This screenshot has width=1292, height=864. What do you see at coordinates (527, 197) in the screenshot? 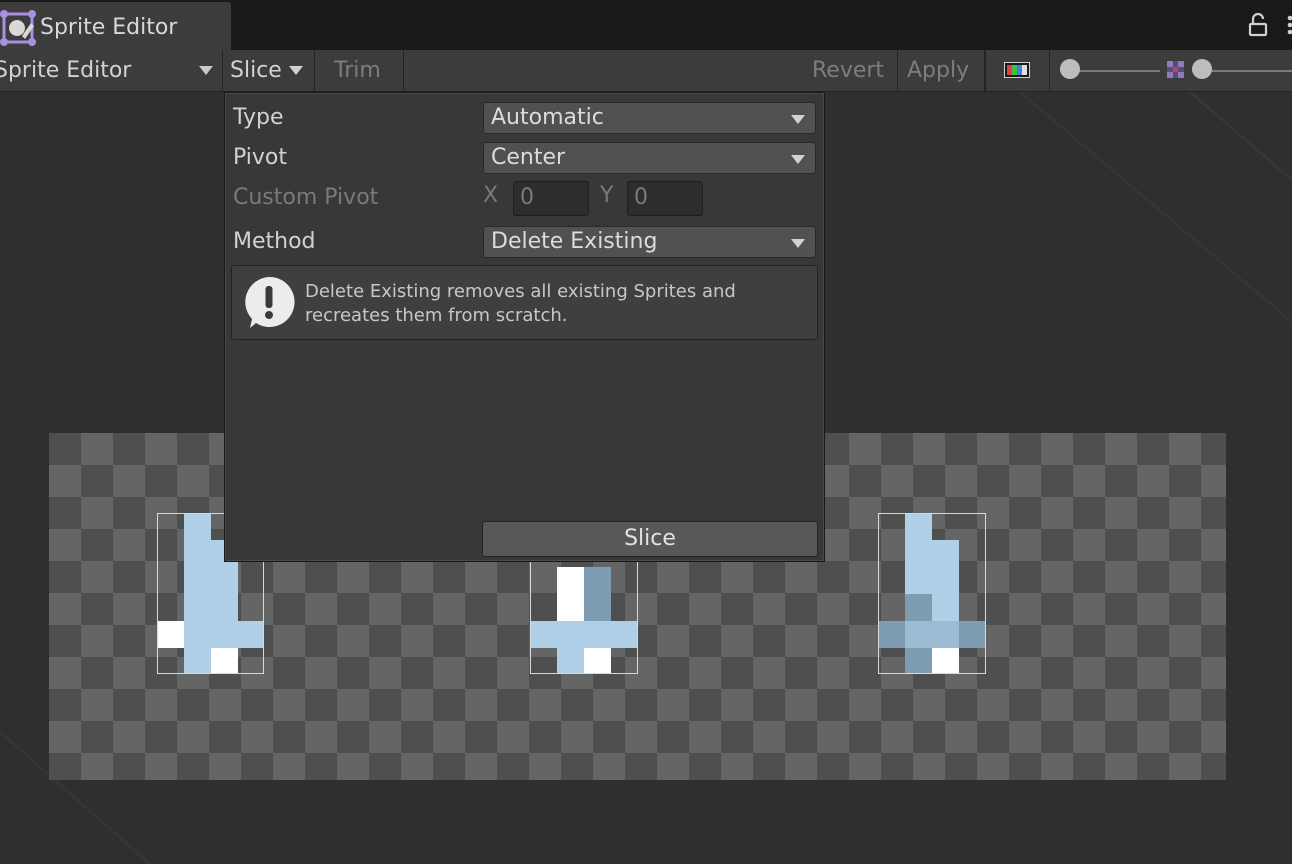
I see `pivot-x-value: 0` at bounding box center [527, 197].